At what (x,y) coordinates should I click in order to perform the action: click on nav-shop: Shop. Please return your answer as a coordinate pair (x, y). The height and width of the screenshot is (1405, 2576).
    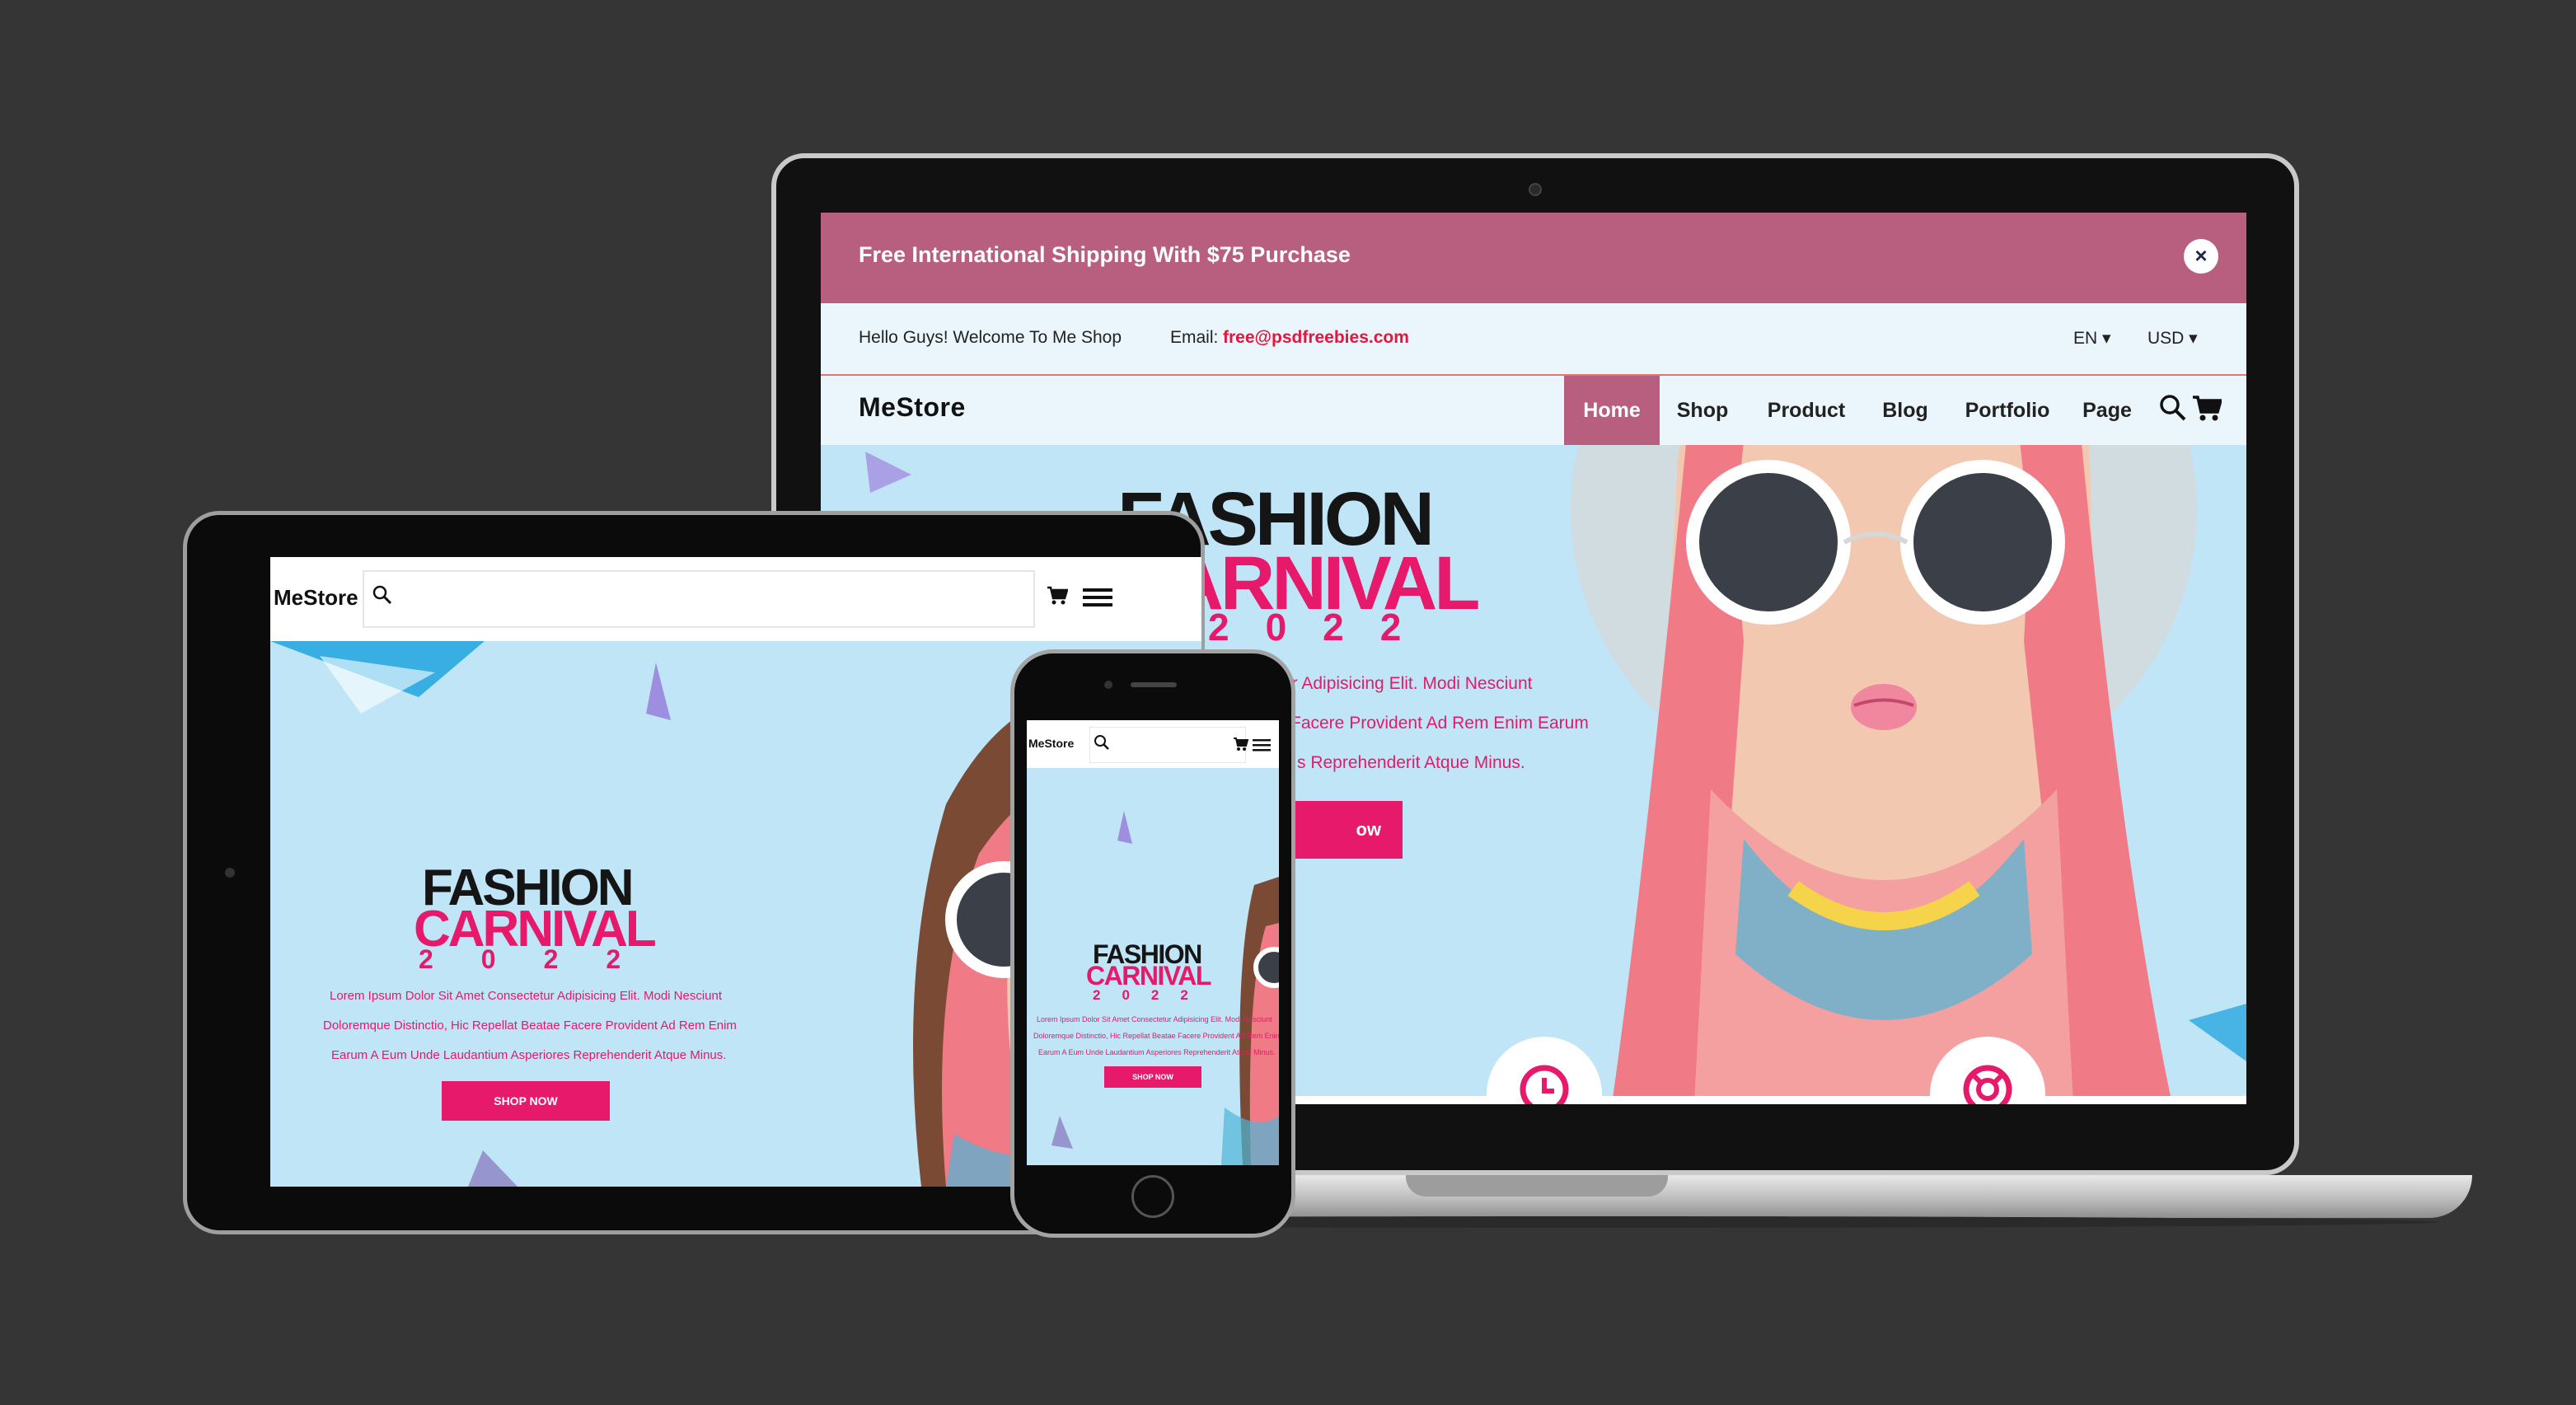
    Looking at the image, I should click on (1702, 410).